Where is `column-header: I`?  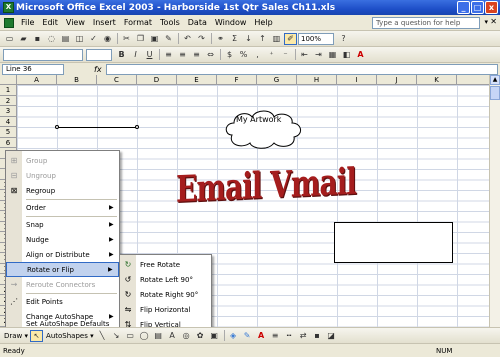
column-header: I is located at coordinates (357, 80).